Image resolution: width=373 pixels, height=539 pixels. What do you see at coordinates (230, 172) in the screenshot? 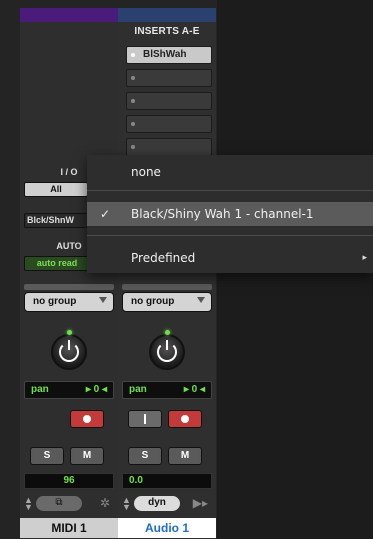
I see `menu-item-none: none` at bounding box center [230, 172].